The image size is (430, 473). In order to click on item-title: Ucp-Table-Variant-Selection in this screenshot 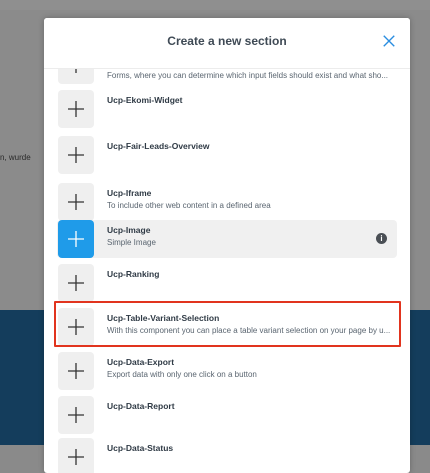, I will do `click(163, 318)`.